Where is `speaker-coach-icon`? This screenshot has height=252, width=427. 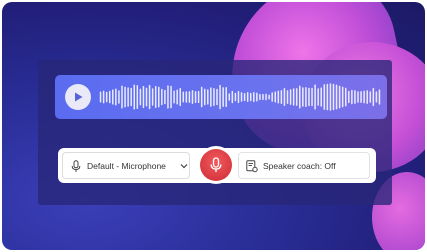 speaker-coach-icon is located at coordinates (252, 166).